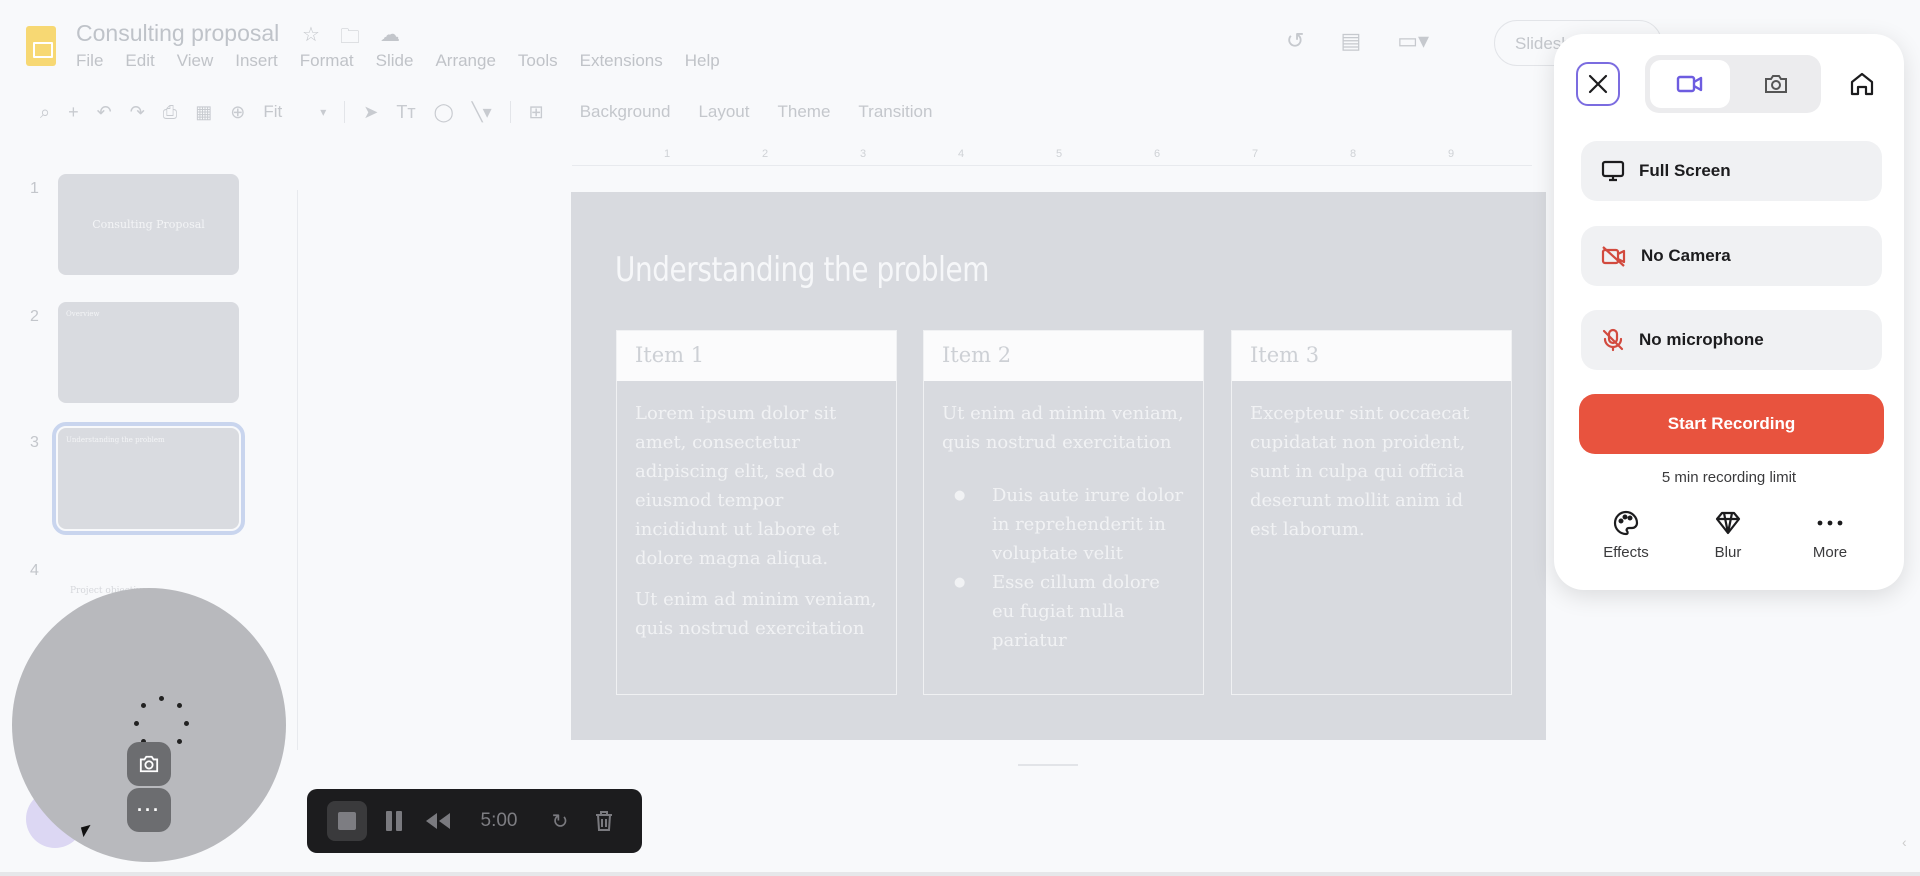 This screenshot has width=1920, height=876. Describe the element at coordinates (1371, 356) in the screenshot. I see `item-title: Item 3` at that location.